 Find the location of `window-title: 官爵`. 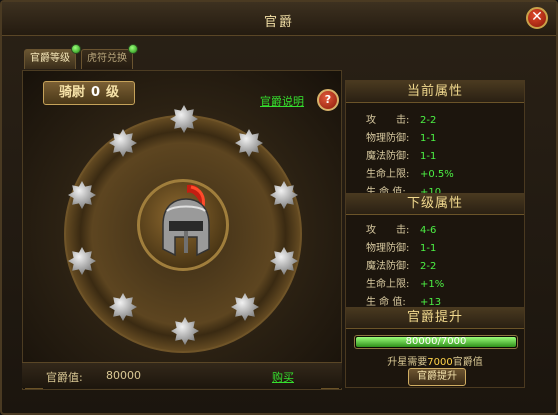

window-title: 官爵 is located at coordinates (278, 22).